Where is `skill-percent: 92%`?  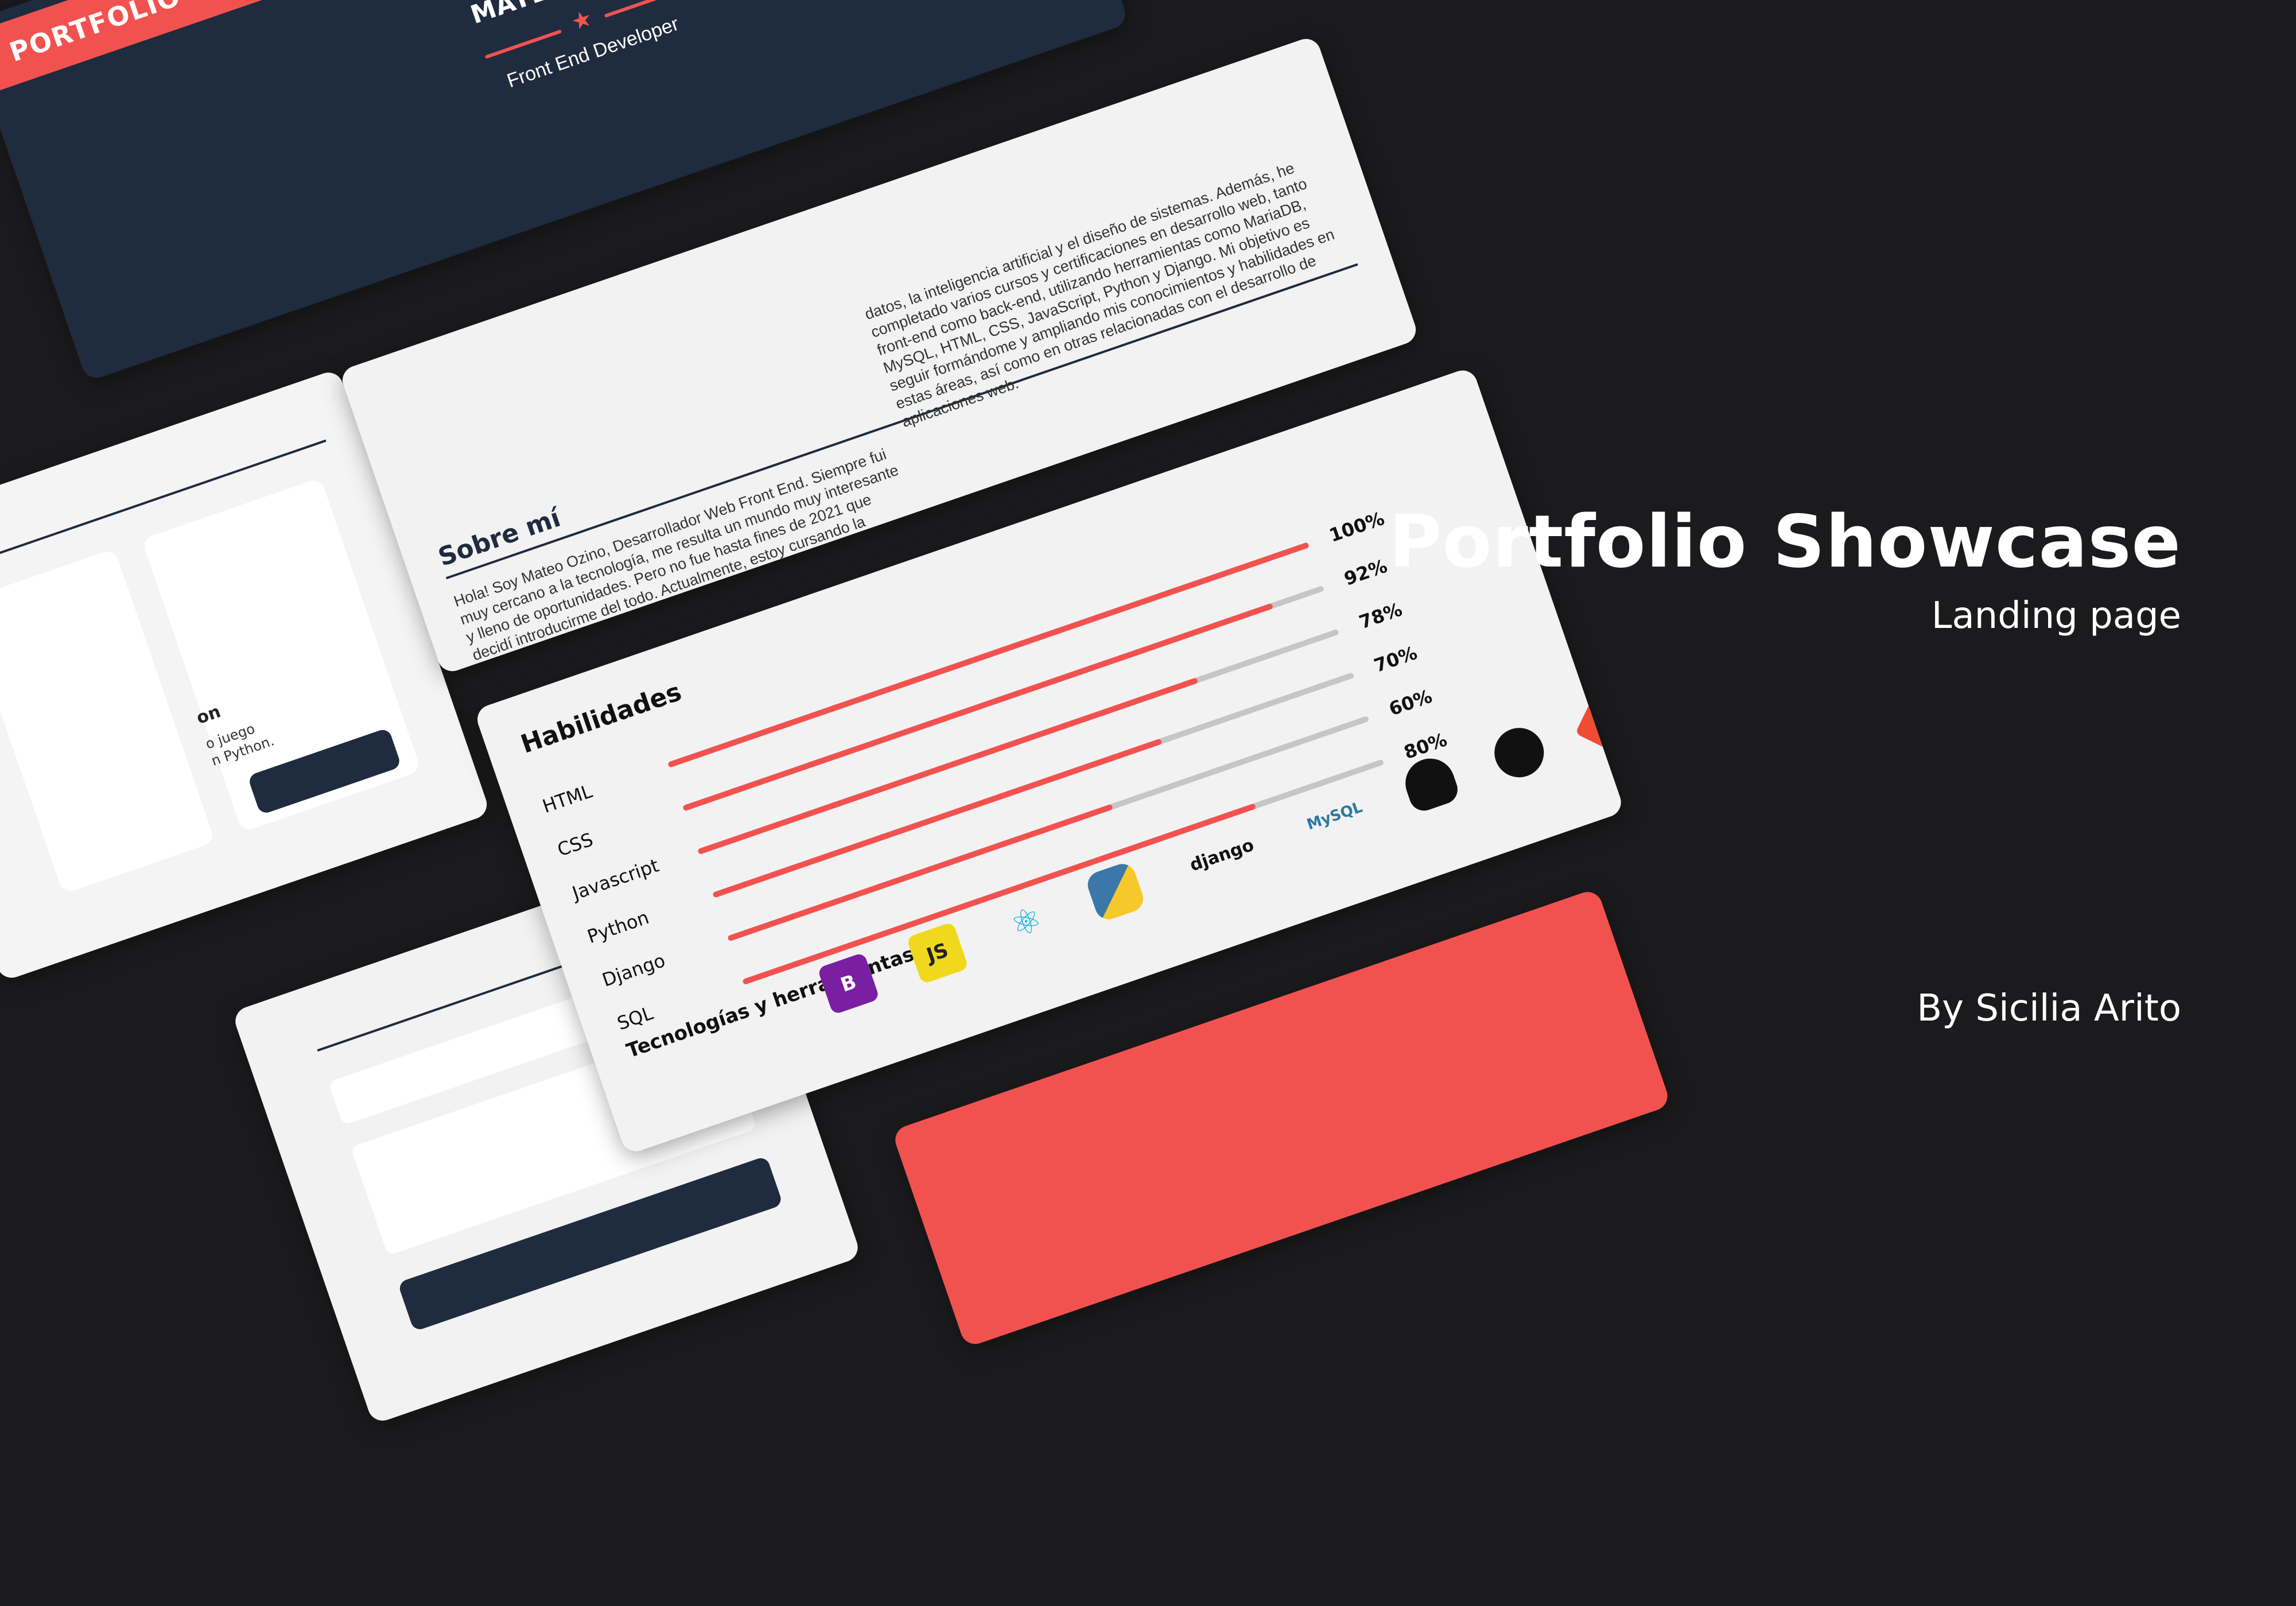
skill-percent: 92% is located at coordinates (1365, 572).